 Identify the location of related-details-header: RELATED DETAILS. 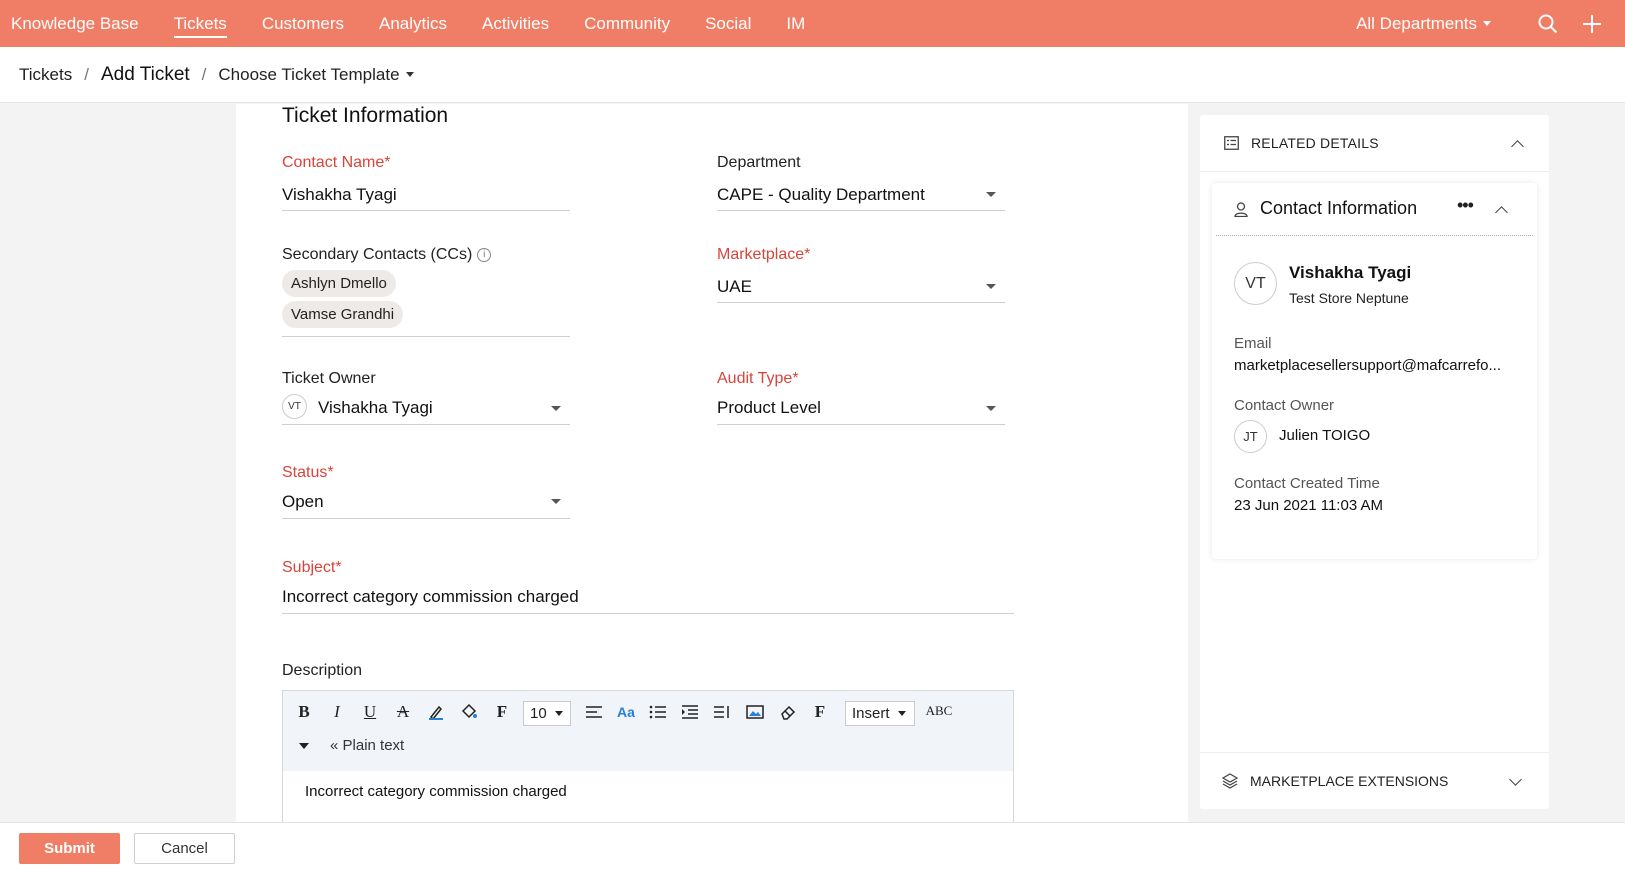
(1374, 143).